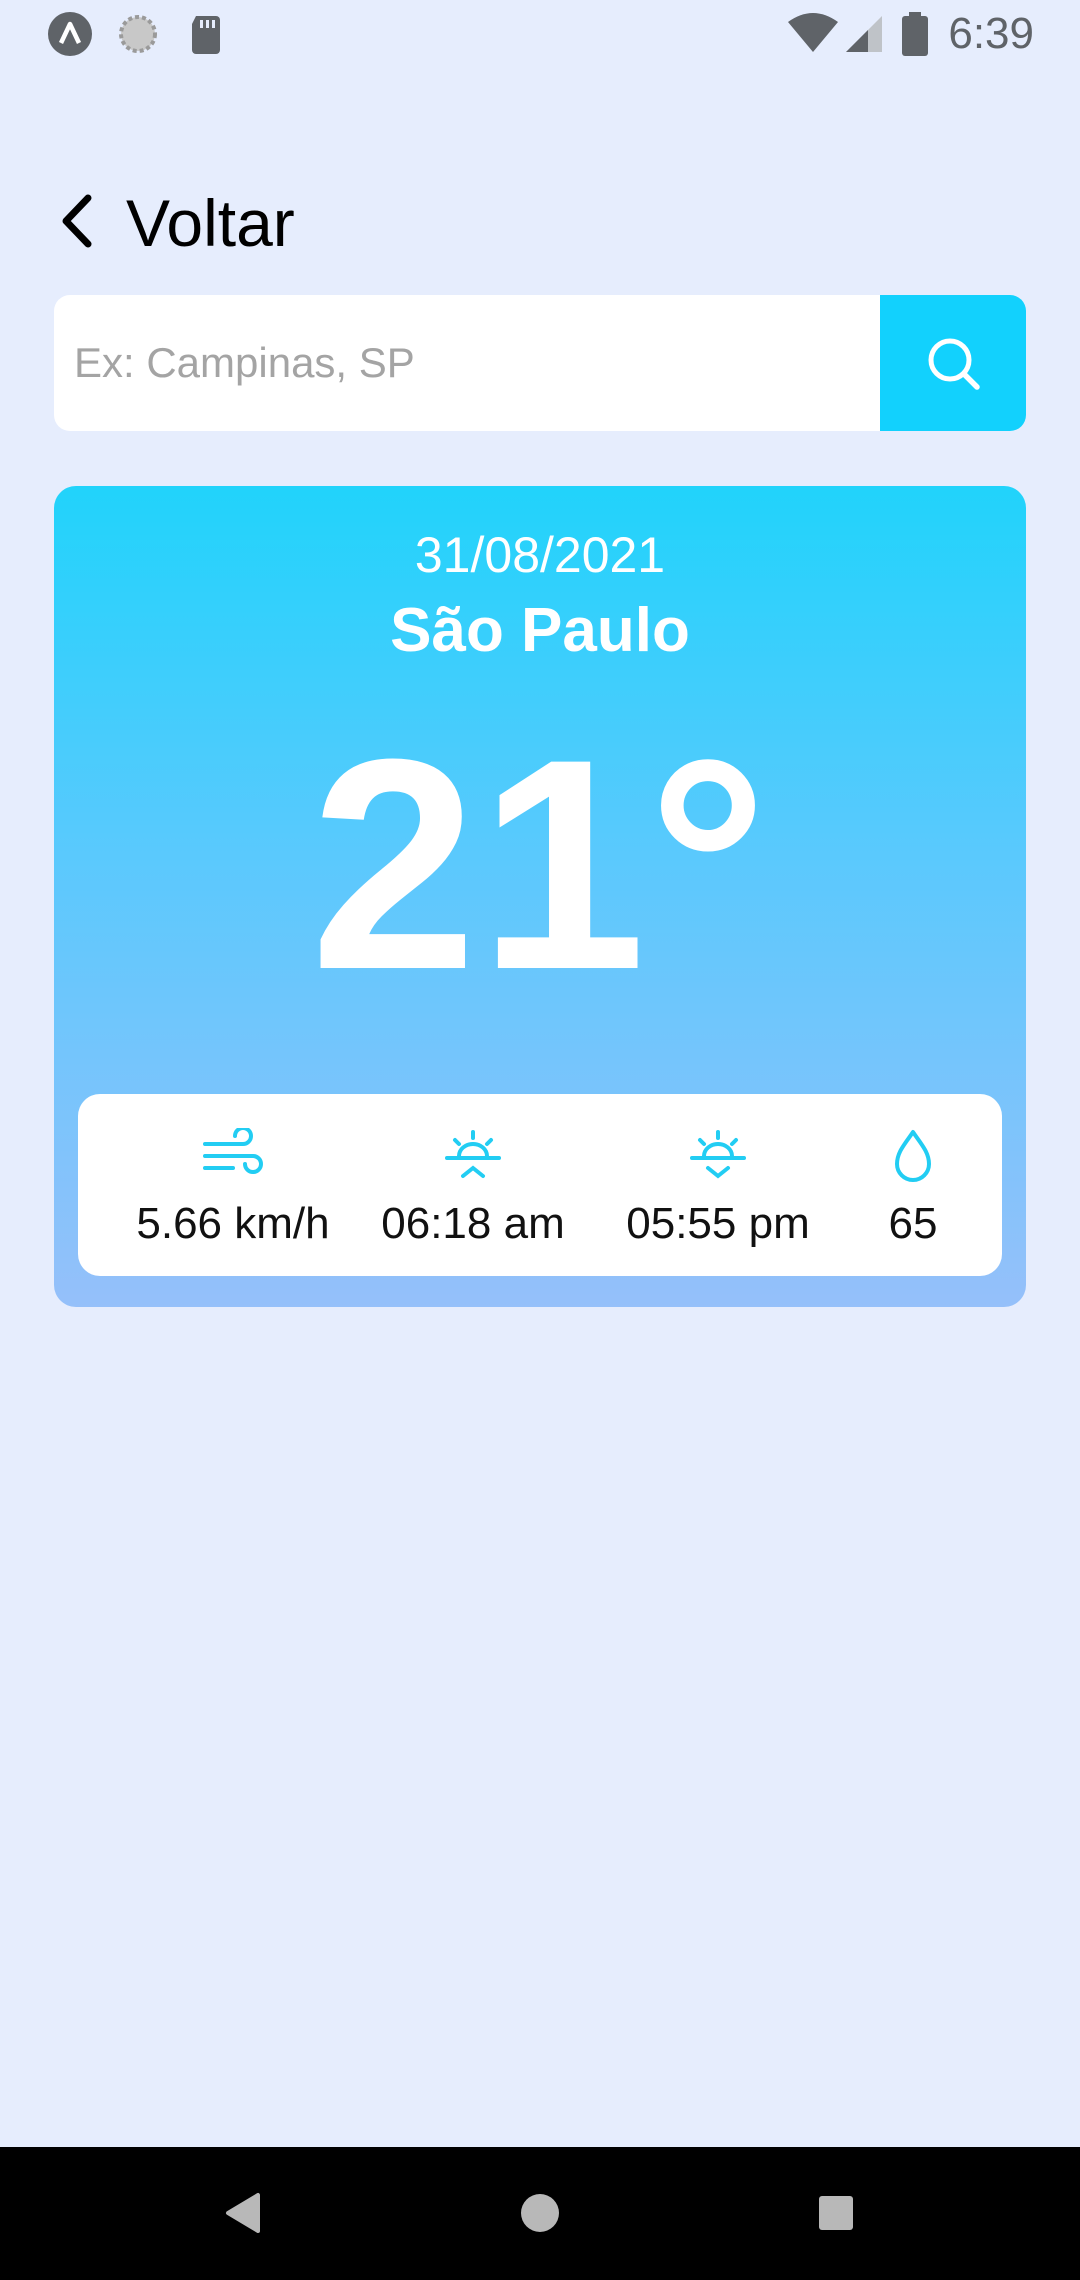 The image size is (1080, 2280). What do you see at coordinates (233, 1223) in the screenshot?
I see `wind-speed-value: 5.66 km/h` at bounding box center [233, 1223].